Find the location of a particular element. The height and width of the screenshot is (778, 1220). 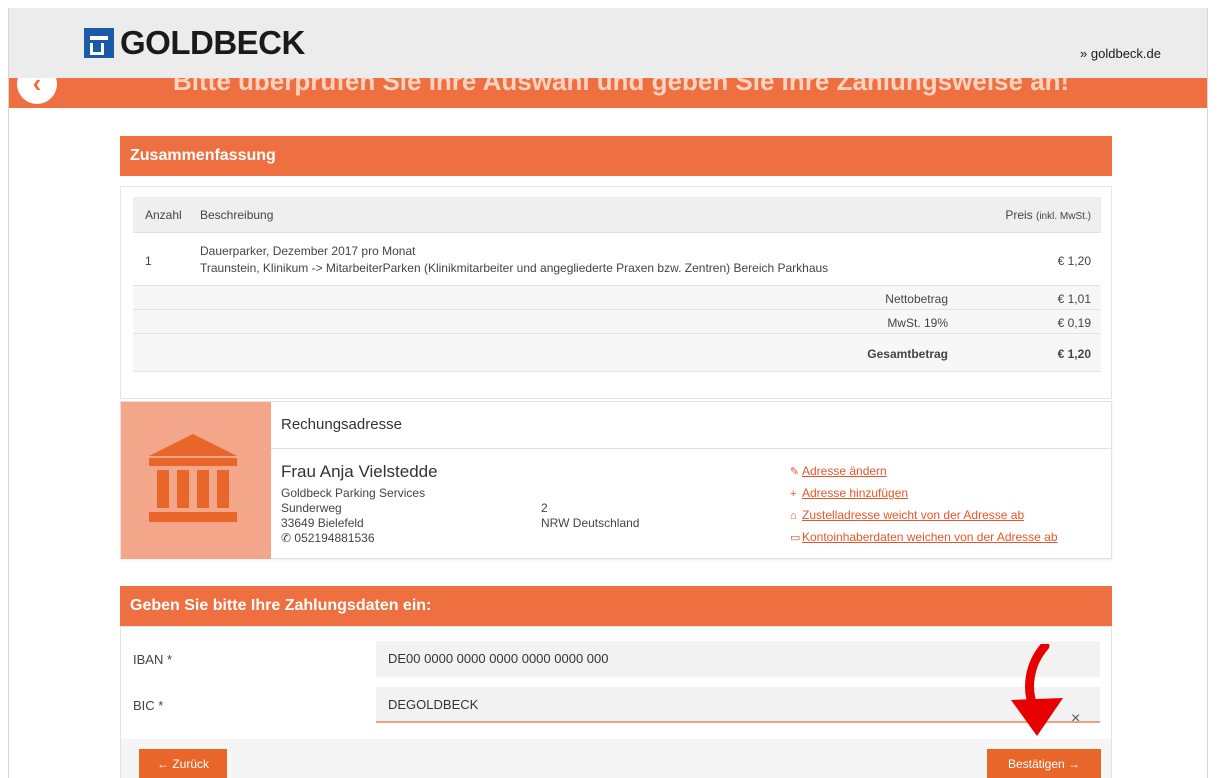

chevron-left-icon: ‹ is located at coordinates (37, 91).